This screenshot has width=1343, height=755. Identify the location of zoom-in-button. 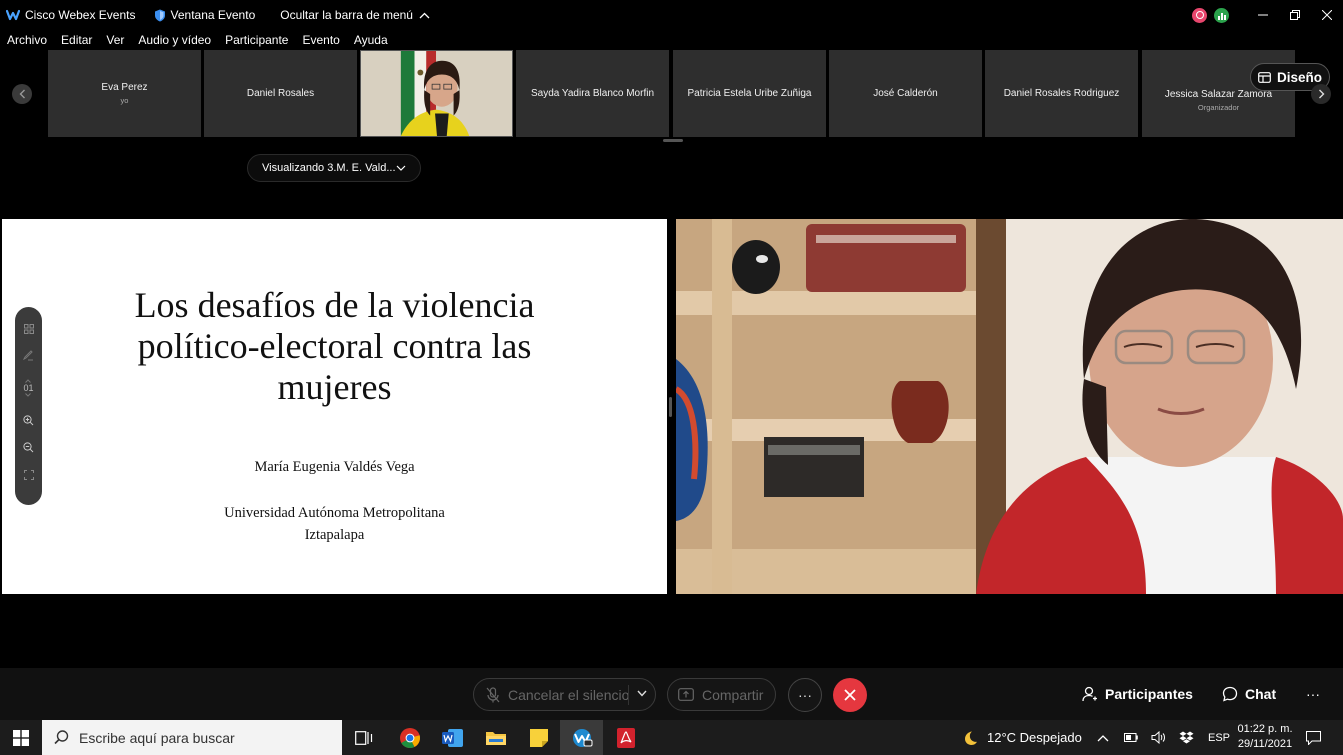
(28, 420).